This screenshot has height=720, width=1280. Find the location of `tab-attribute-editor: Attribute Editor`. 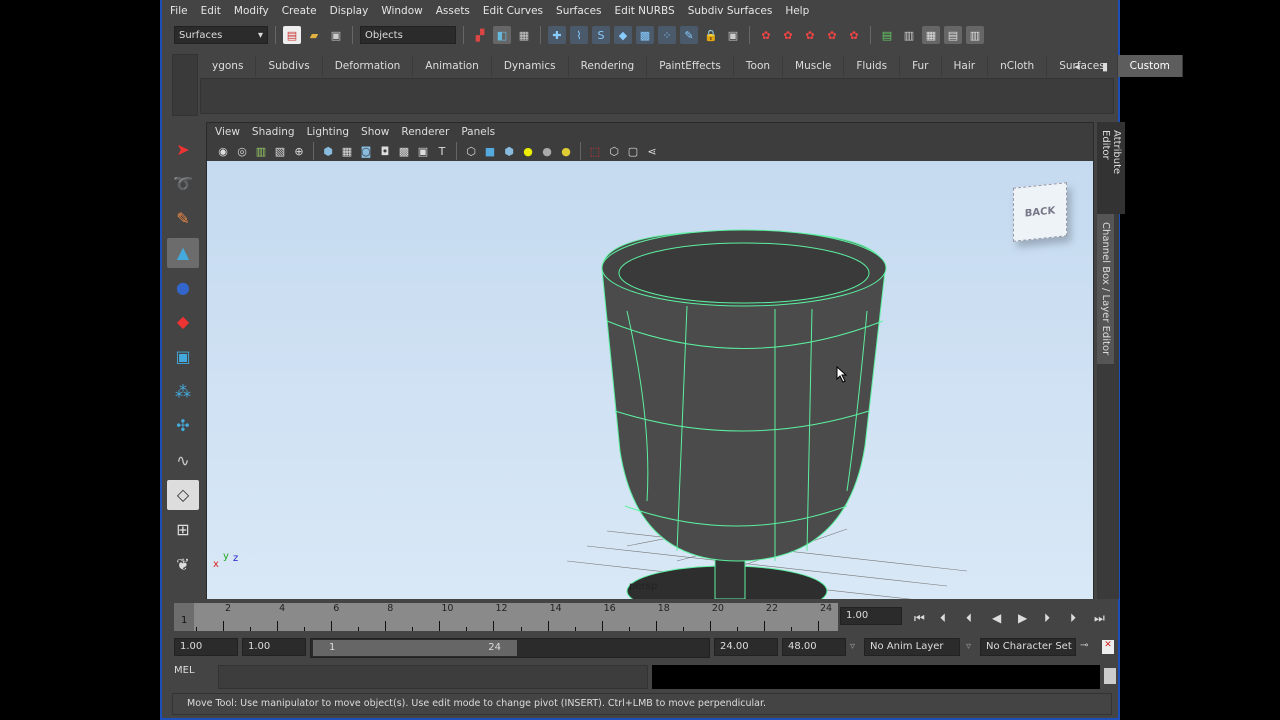

tab-attribute-editor: Attribute Editor is located at coordinates (1111, 168).